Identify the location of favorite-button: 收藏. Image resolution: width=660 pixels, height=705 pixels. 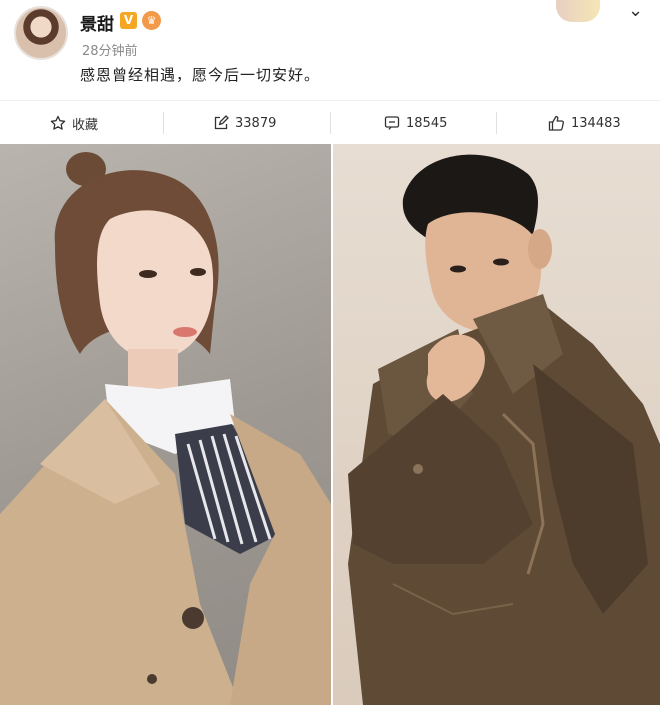
(74, 123).